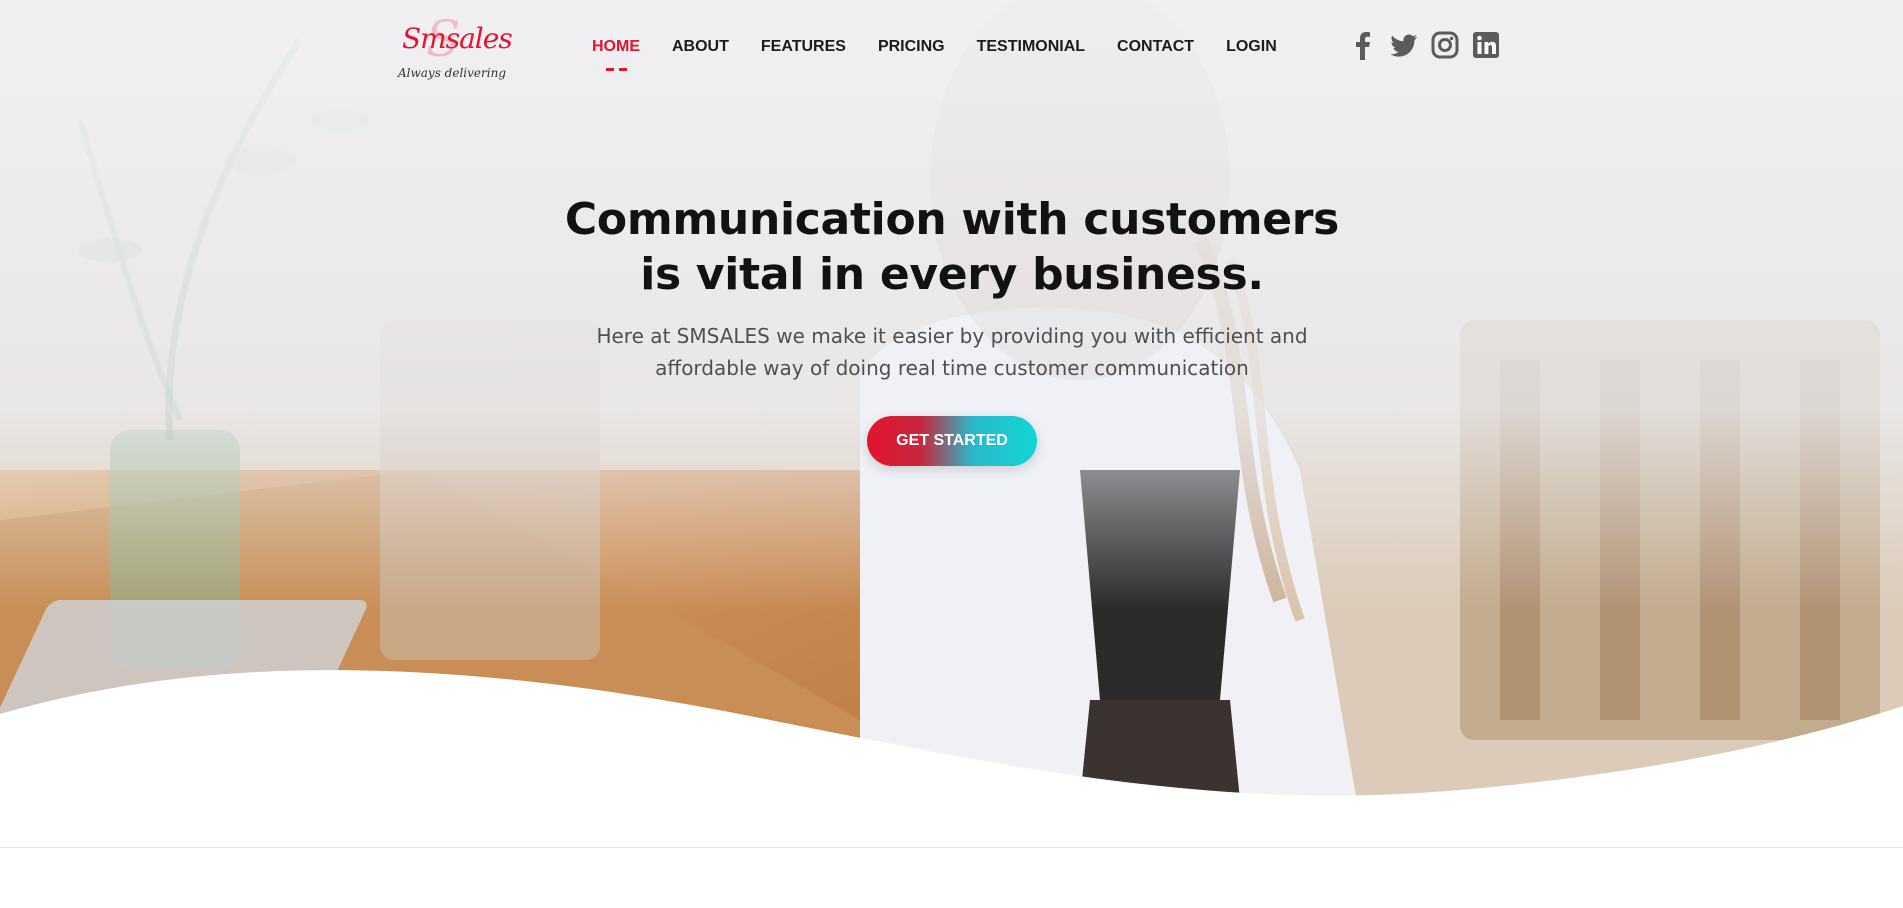  I want to click on get-started-button: GET STARTED, so click(952, 441).